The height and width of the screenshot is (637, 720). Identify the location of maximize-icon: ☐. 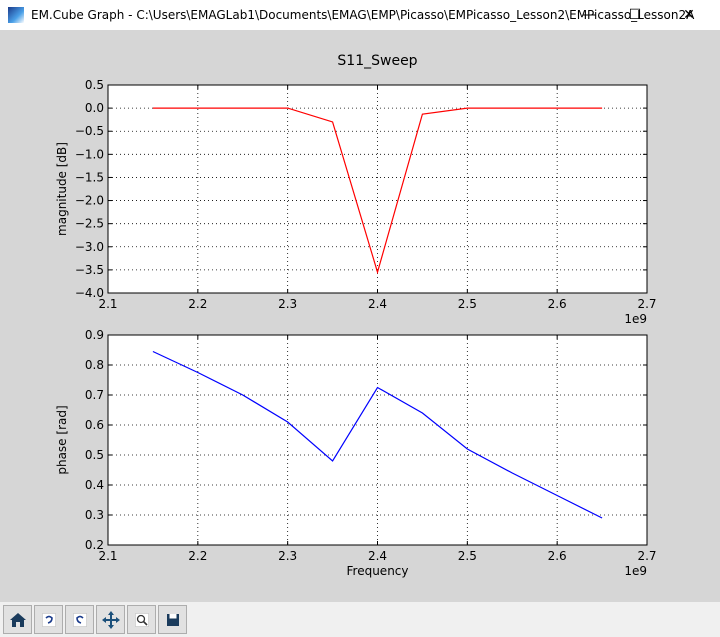
(635, 15).